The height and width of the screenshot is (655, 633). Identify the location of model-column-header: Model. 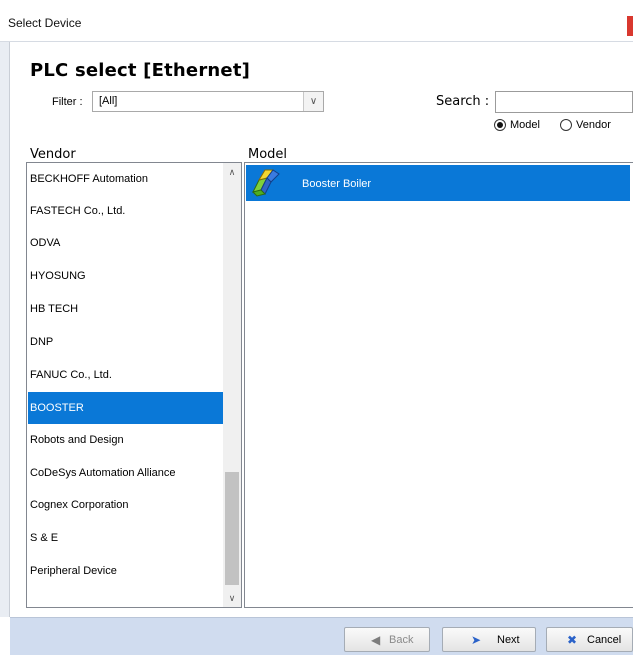
(268, 154).